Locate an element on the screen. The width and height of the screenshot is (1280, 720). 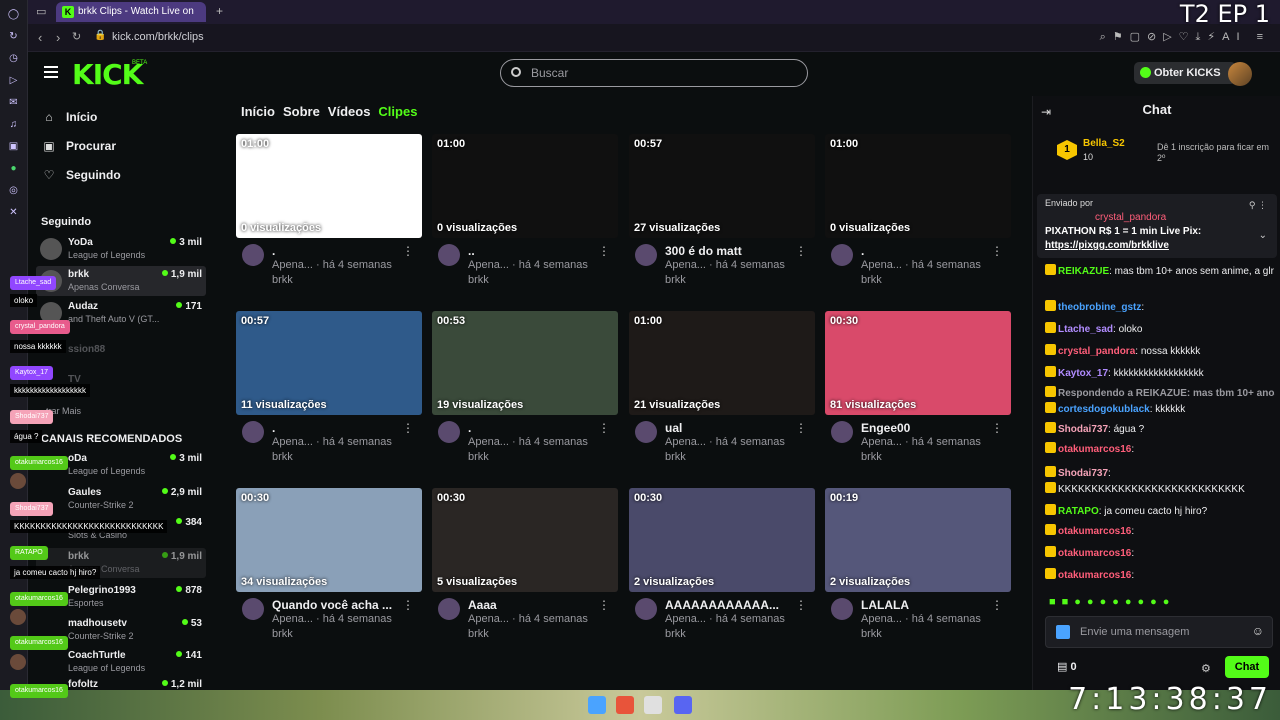
obs-taskbar-icon is located at coordinates (653, 705).